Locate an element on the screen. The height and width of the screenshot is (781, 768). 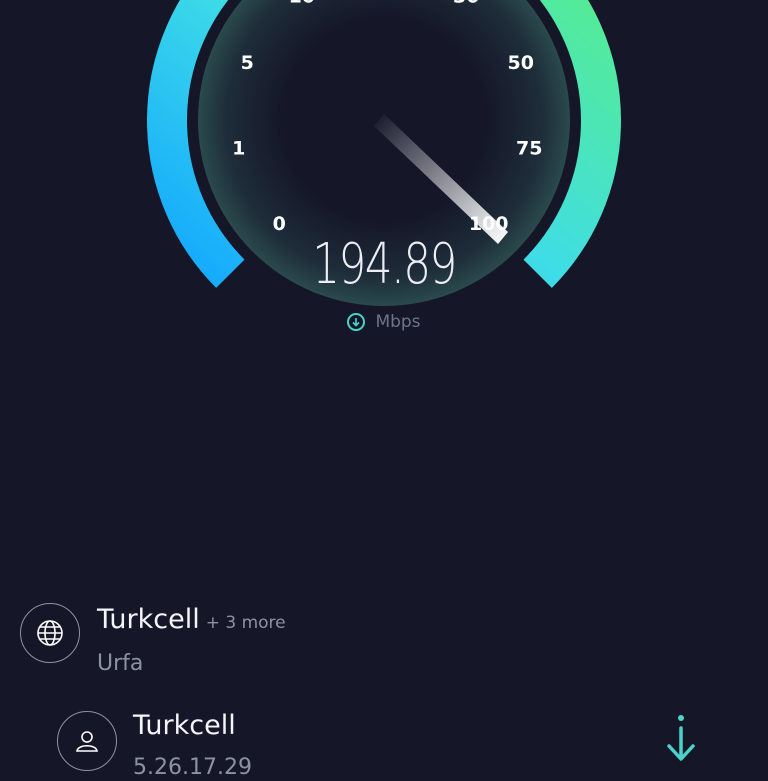
isp-location: Urfa is located at coordinates (120, 663).